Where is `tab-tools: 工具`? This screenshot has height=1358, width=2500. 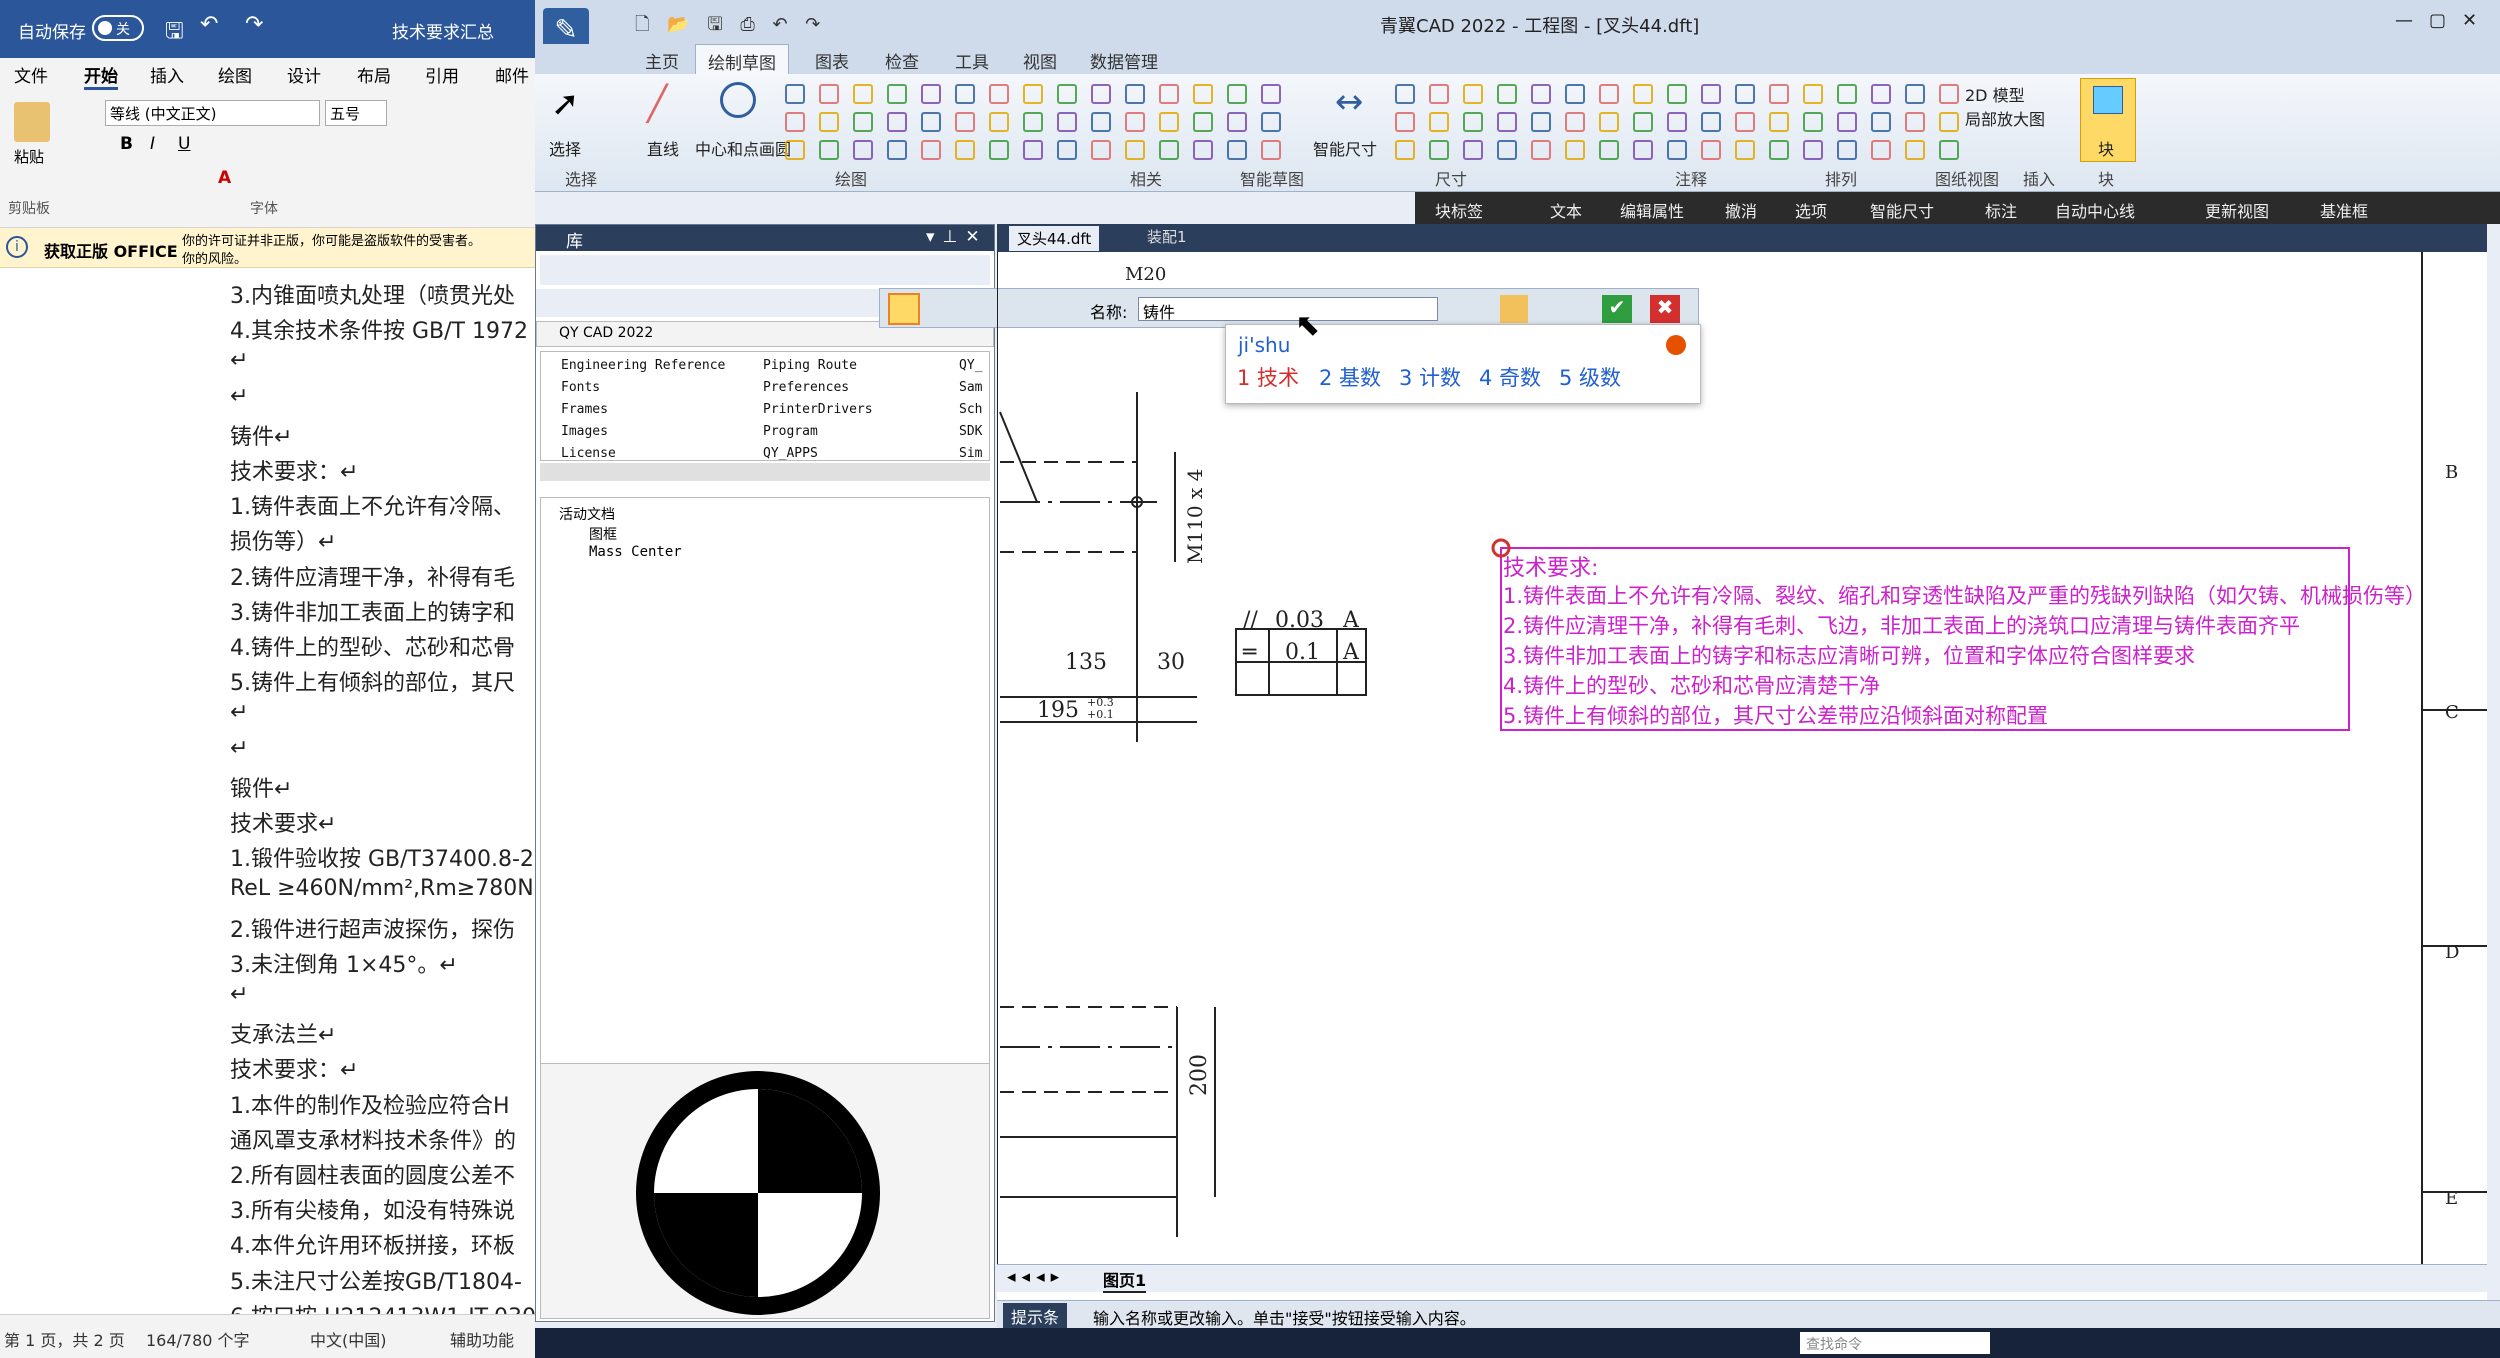
tab-tools: 工具 is located at coordinates (972, 60).